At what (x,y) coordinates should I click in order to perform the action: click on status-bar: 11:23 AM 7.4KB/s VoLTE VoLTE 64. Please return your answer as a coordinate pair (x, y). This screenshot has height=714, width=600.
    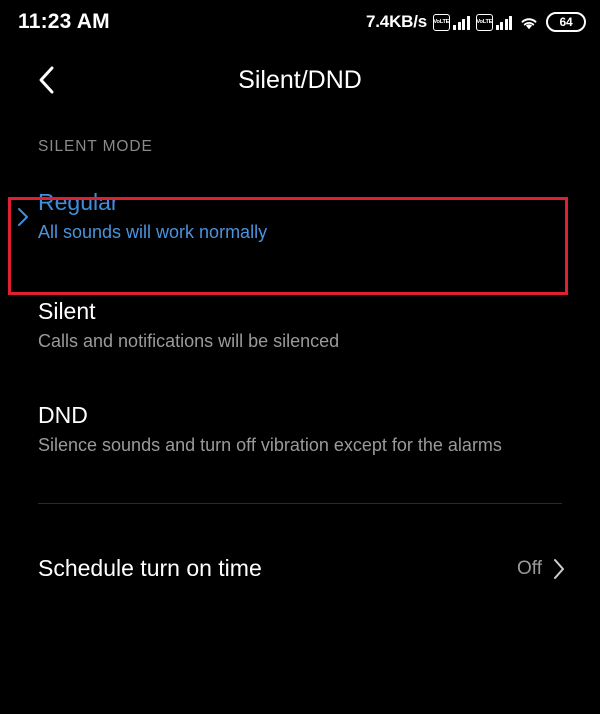
    Looking at the image, I should click on (300, 22).